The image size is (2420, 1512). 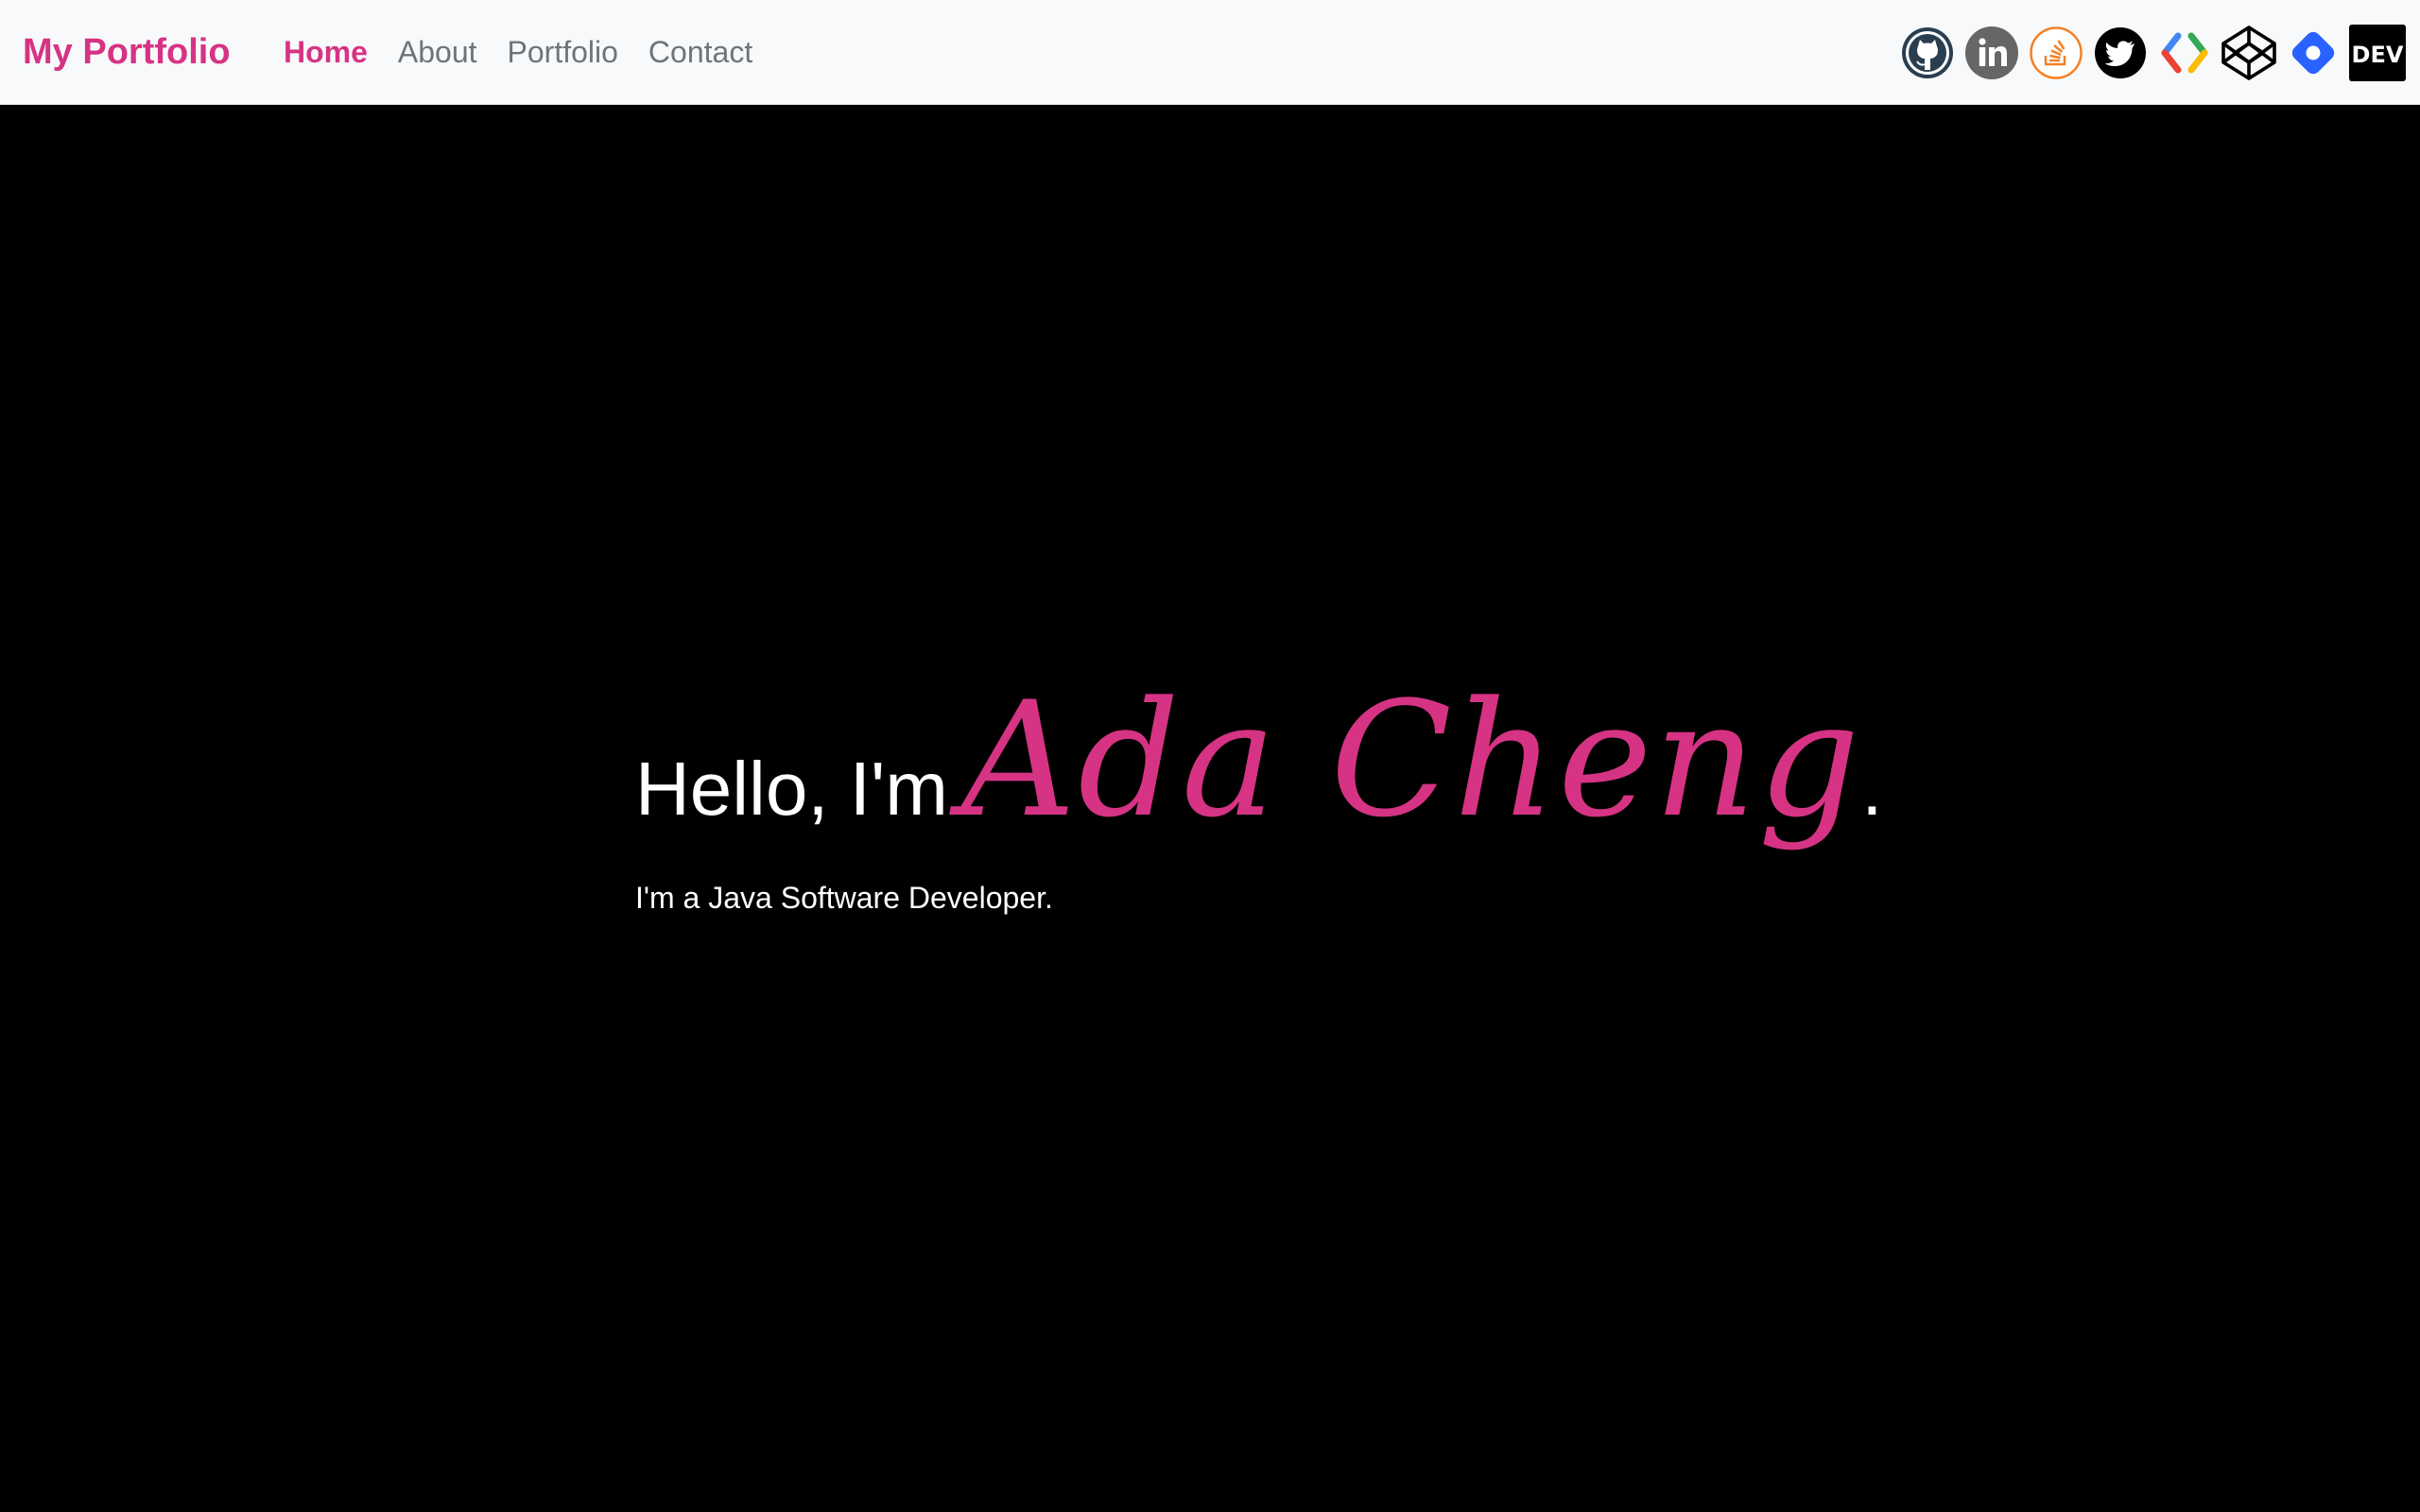 What do you see at coordinates (2120, 53) in the screenshot?
I see `twitter-icon` at bounding box center [2120, 53].